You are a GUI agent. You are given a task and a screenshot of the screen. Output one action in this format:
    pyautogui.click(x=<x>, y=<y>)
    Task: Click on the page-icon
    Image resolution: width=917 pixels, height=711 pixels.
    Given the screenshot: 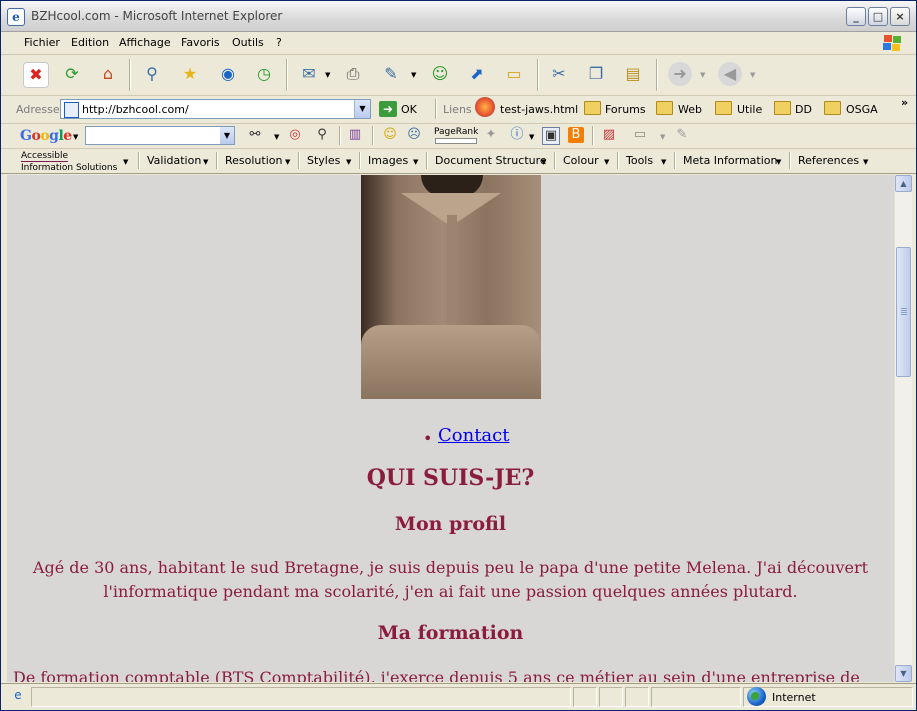 What is the action you would take?
    pyautogui.click(x=71, y=110)
    